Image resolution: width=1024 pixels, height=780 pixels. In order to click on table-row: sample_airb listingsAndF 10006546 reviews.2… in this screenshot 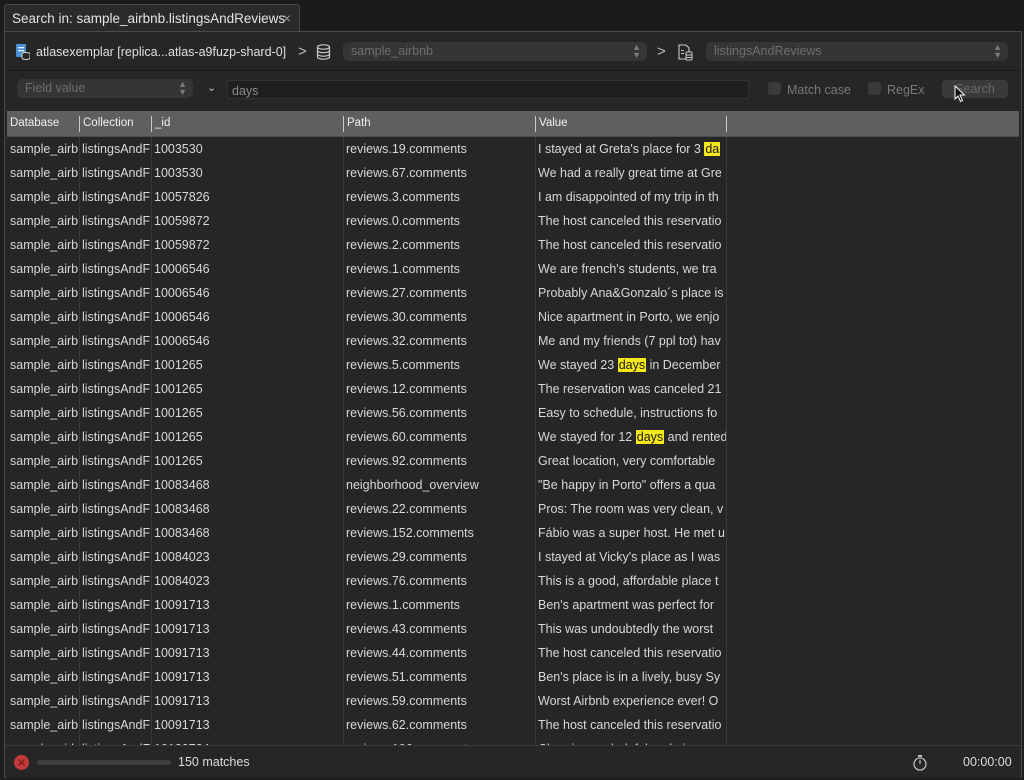, I will do `click(513, 293)`.